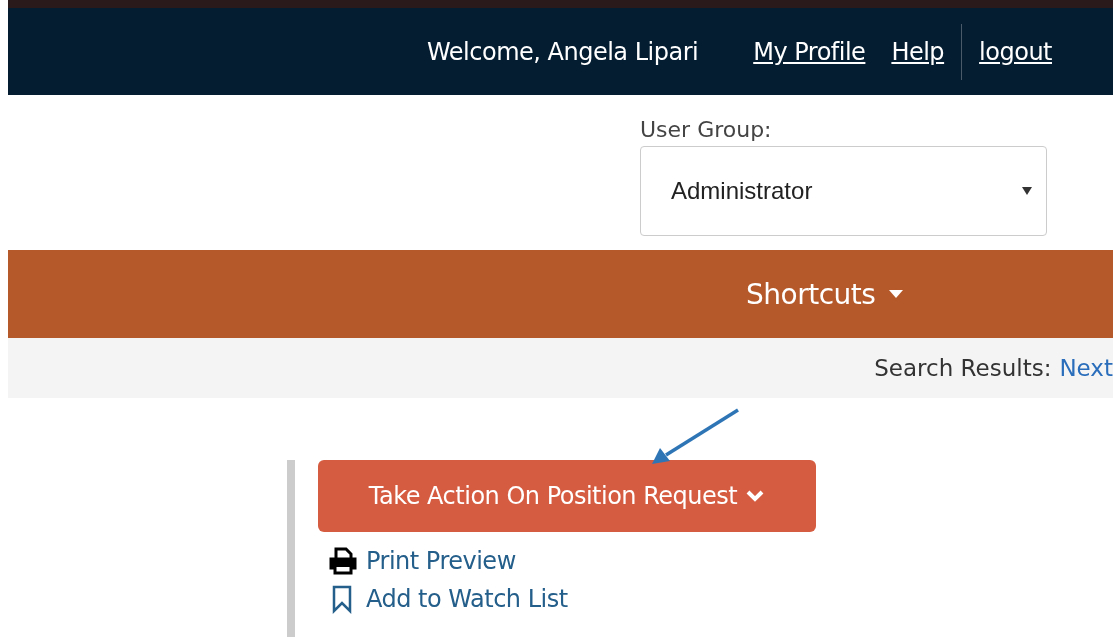  What do you see at coordinates (809, 51) in the screenshot?
I see `header-link: My Profile` at bounding box center [809, 51].